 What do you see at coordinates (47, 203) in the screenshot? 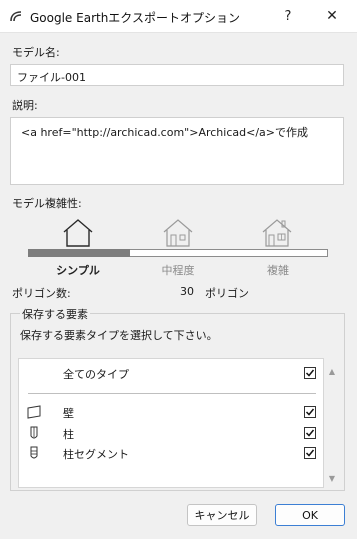
I see `complexity-label: モデル複雑性:` at bounding box center [47, 203].